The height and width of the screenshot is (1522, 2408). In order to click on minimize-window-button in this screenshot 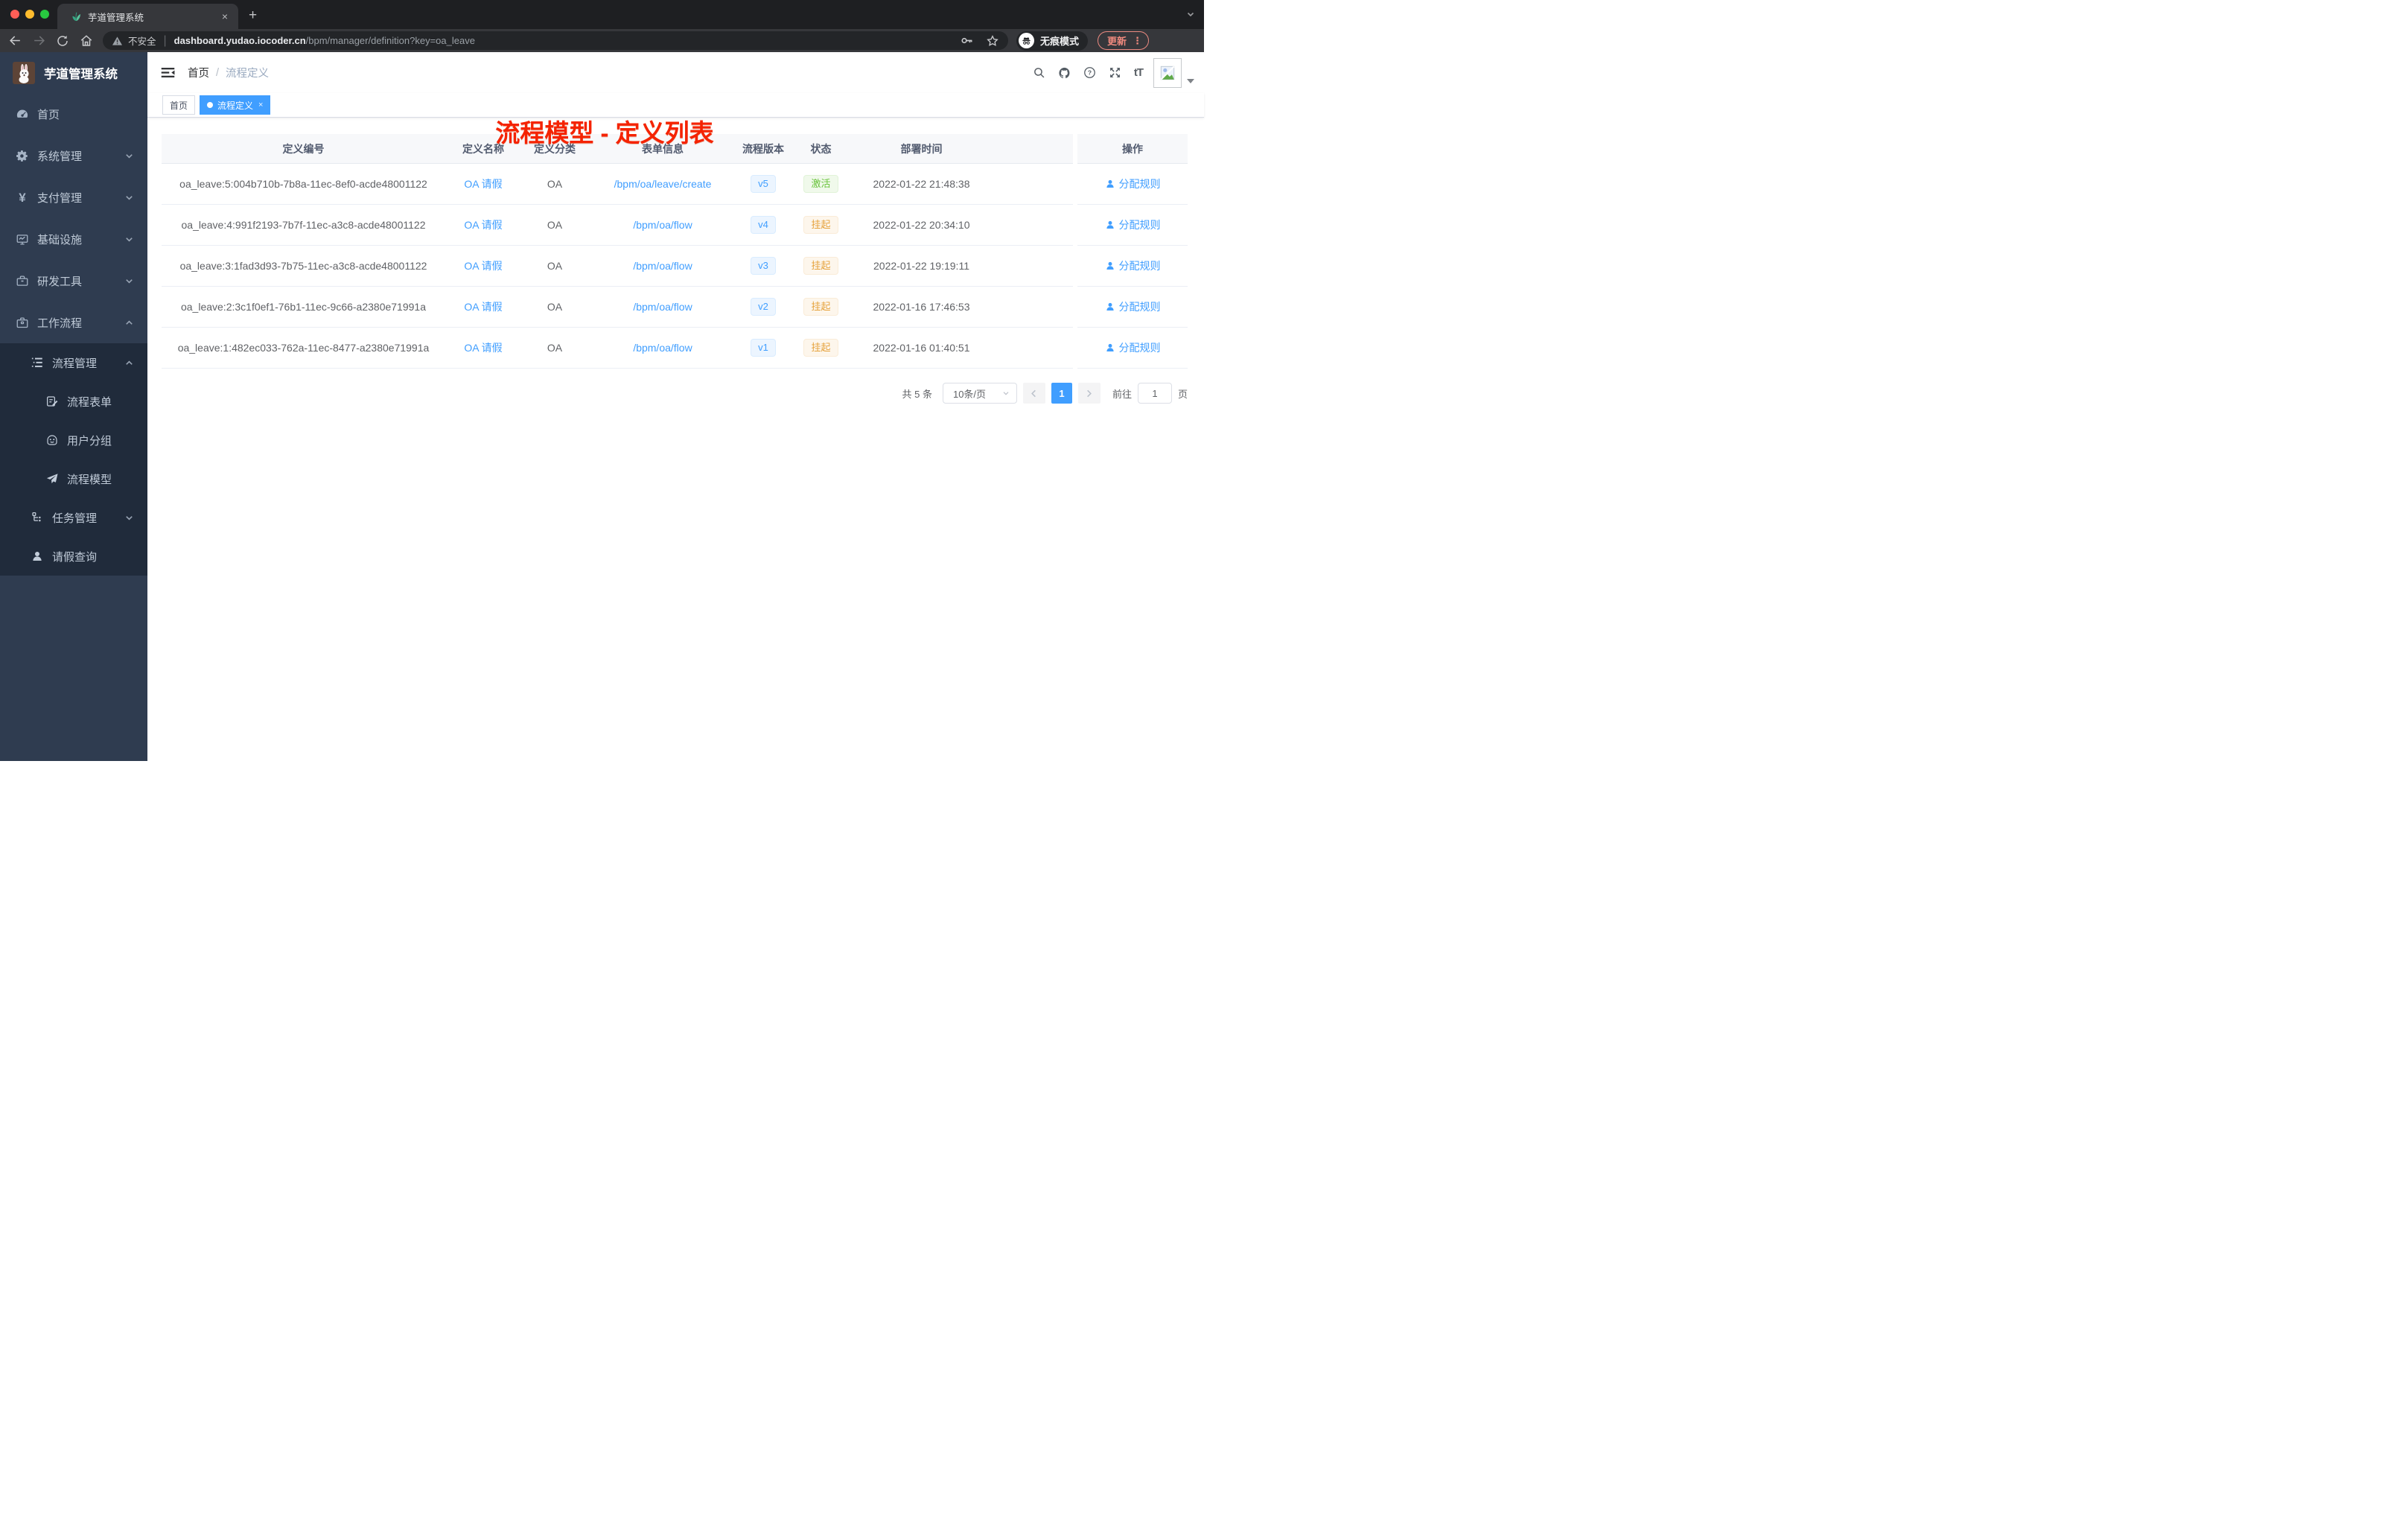, I will do `click(29, 14)`.